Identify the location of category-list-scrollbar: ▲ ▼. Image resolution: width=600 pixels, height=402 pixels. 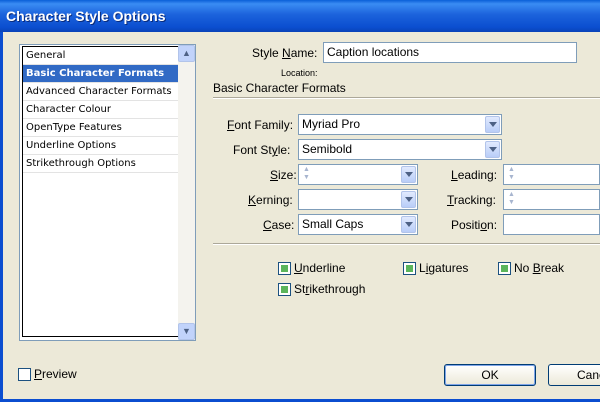
(186, 192).